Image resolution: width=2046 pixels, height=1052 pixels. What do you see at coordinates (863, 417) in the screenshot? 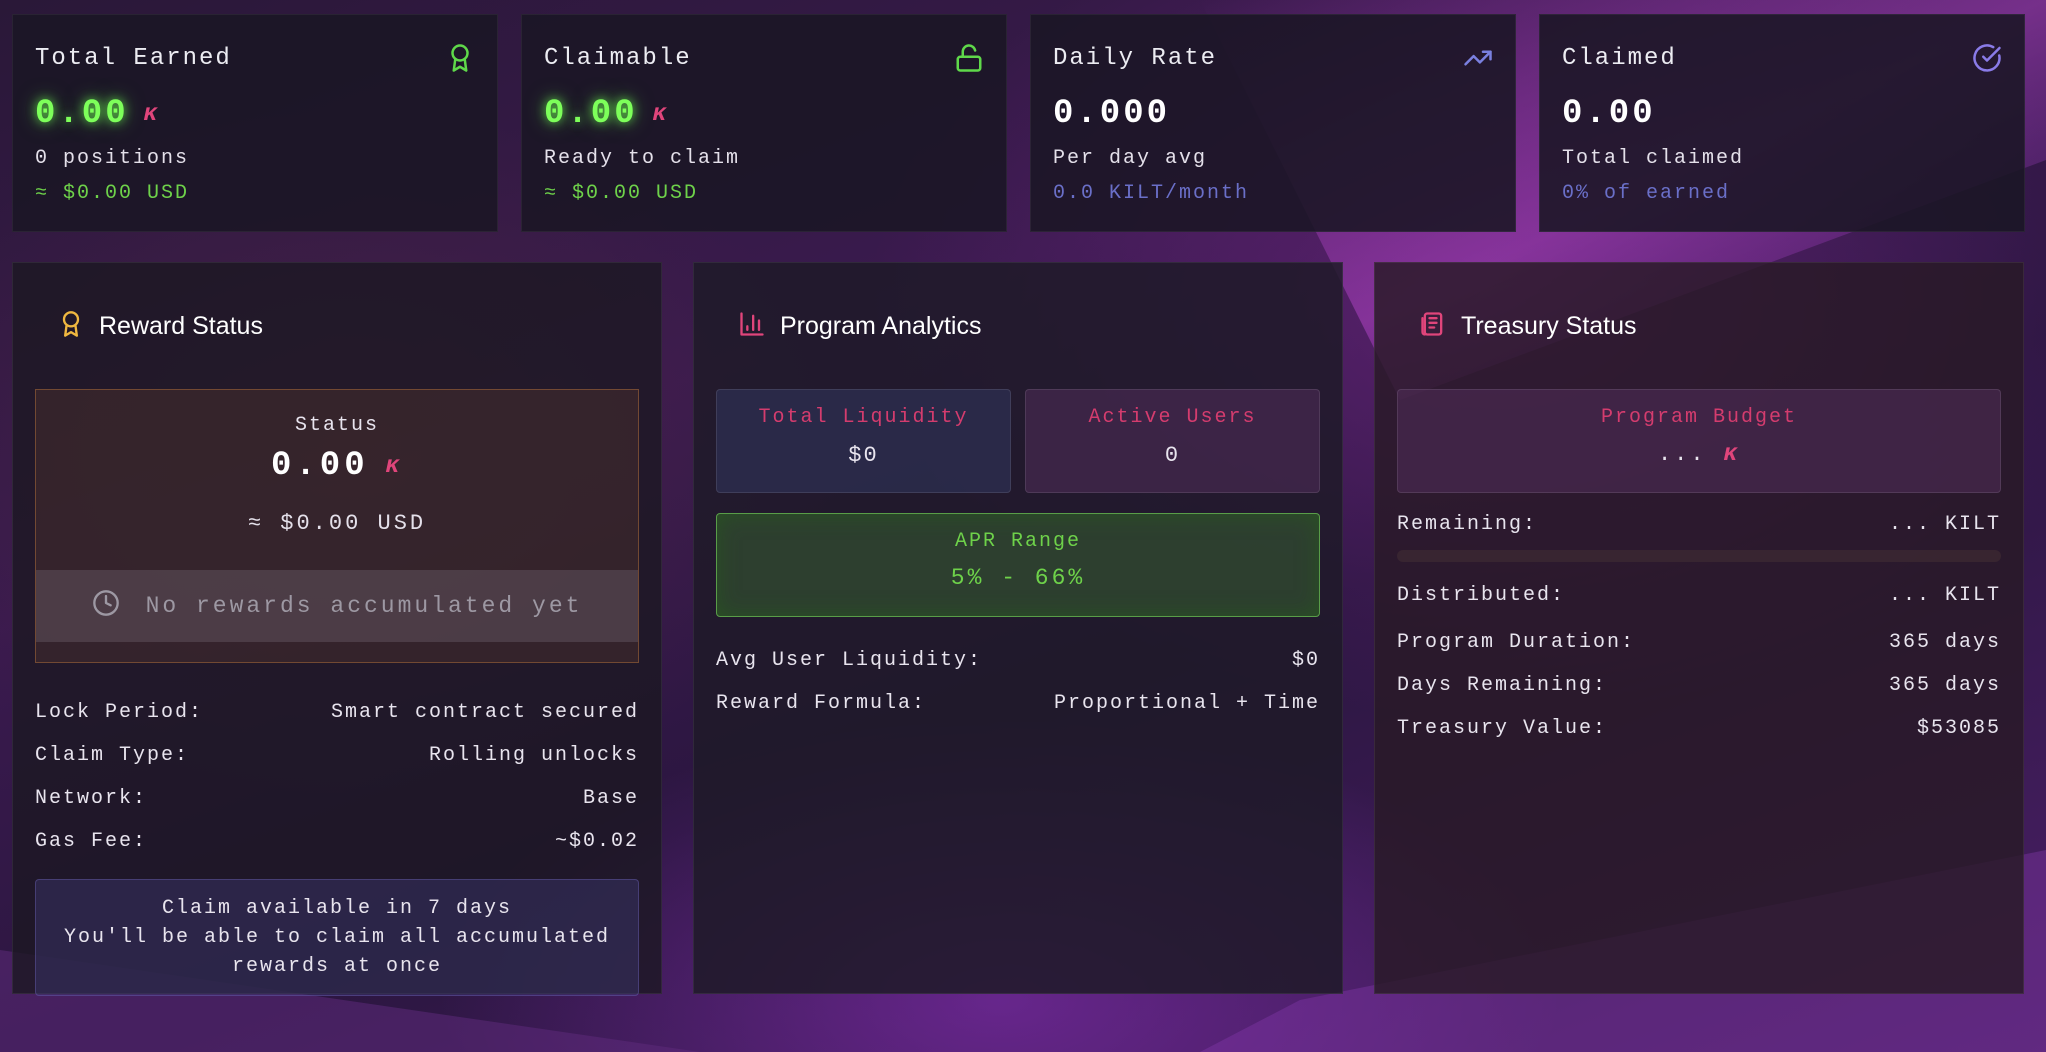
I see `metric-label: Total Liquidity` at bounding box center [863, 417].